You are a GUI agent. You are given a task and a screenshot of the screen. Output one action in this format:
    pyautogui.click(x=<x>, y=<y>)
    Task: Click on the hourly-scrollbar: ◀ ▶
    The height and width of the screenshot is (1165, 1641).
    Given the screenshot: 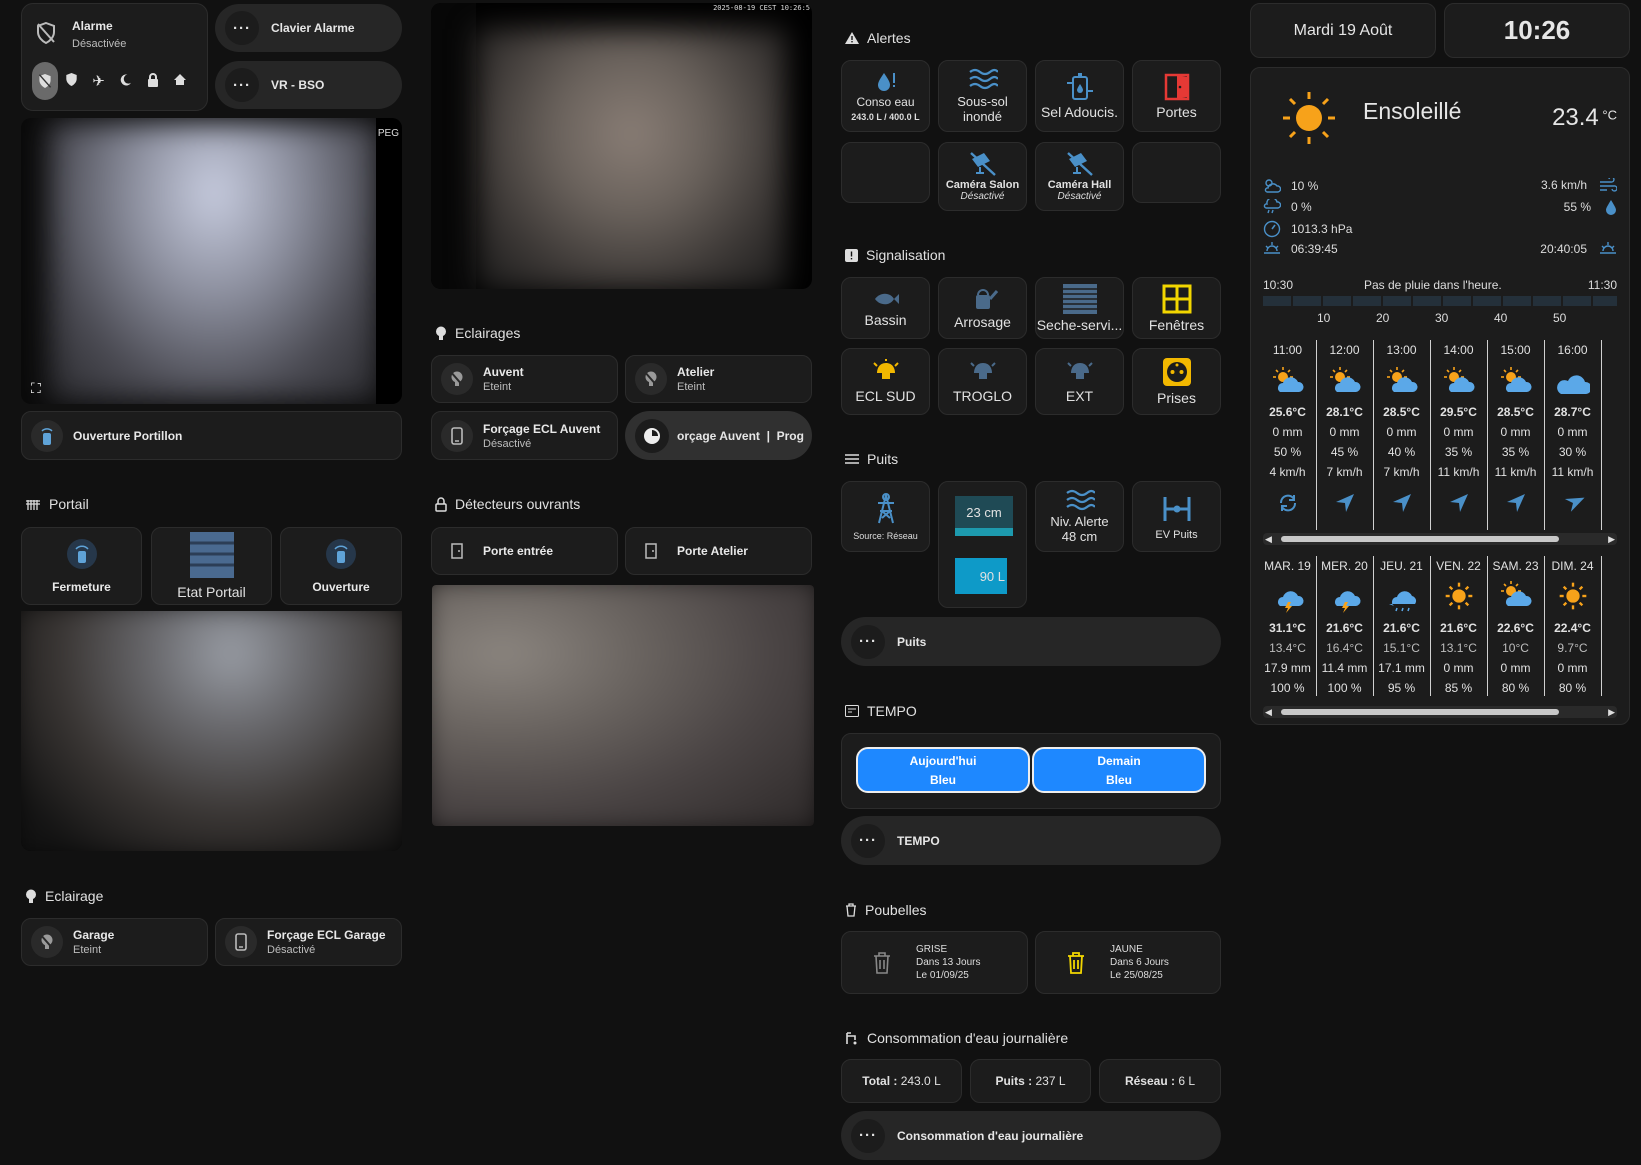 What is the action you would take?
    pyautogui.click(x=1440, y=539)
    